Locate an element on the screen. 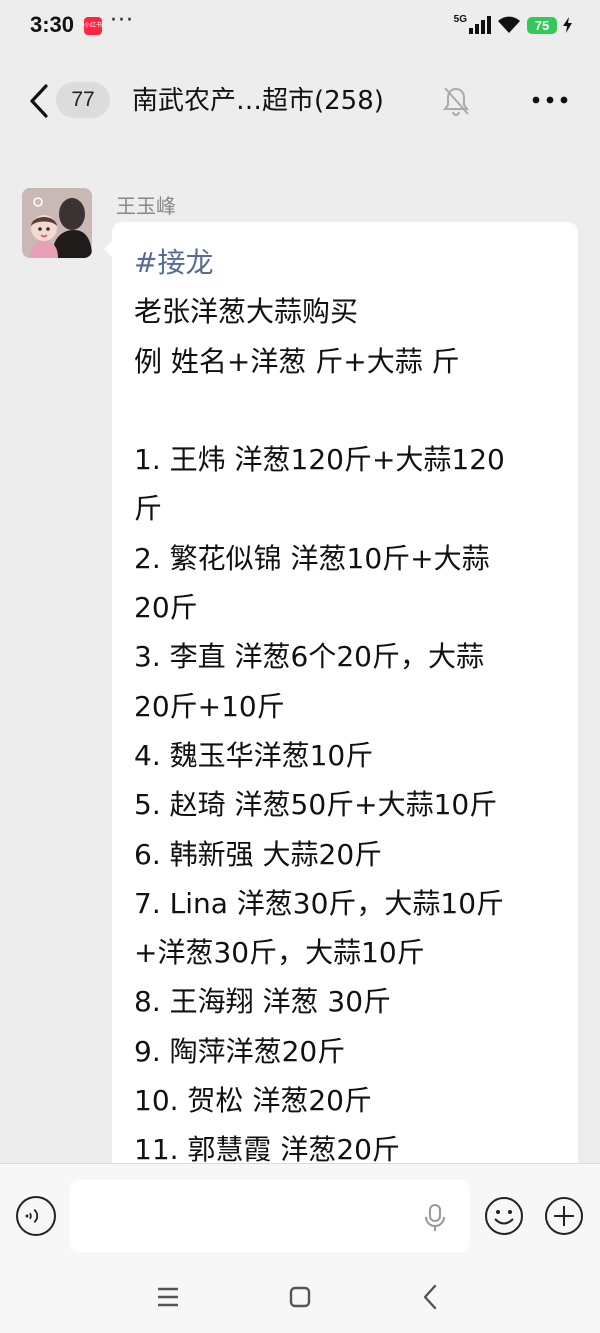 Image resolution: width=600 pixels, height=1333 pixels. charging-icon is located at coordinates (567, 25).